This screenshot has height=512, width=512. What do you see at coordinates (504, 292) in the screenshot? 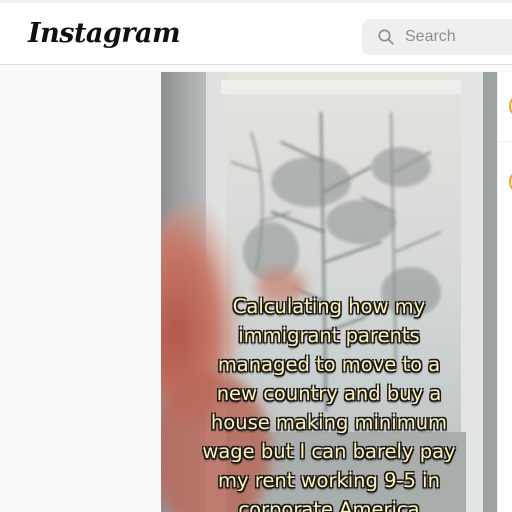
I see `post-side-panel` at bounding box center [504, 292].